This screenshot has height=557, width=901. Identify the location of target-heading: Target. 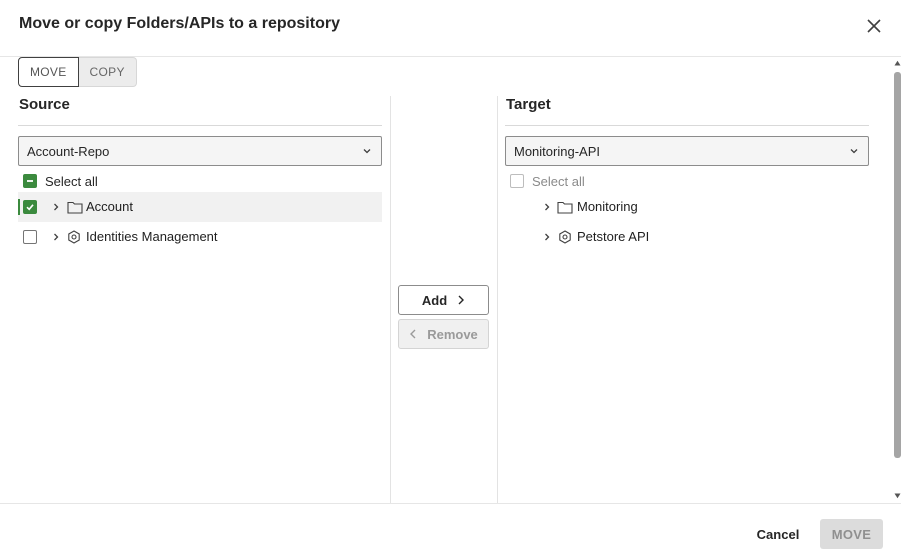
(528, 104).